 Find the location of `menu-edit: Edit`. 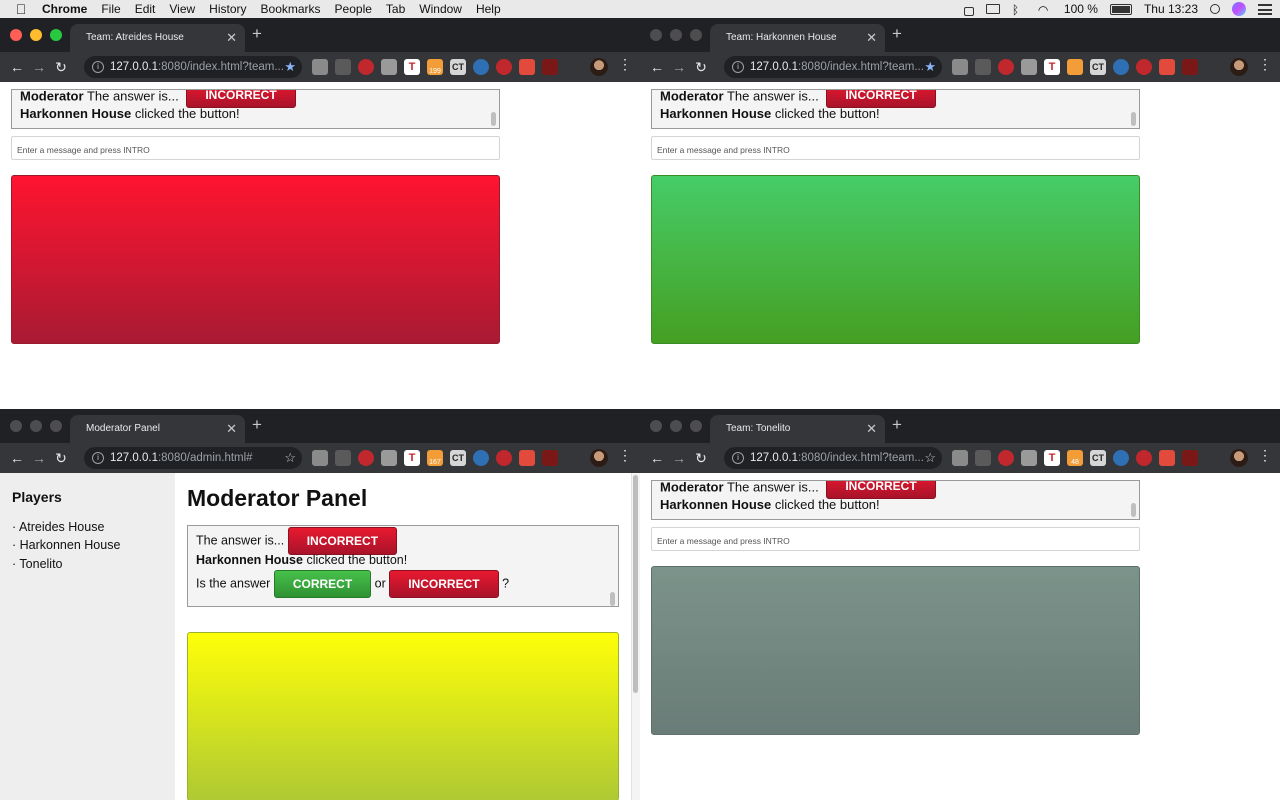

menu-edit: Edit is located at coordinates (145, 9).